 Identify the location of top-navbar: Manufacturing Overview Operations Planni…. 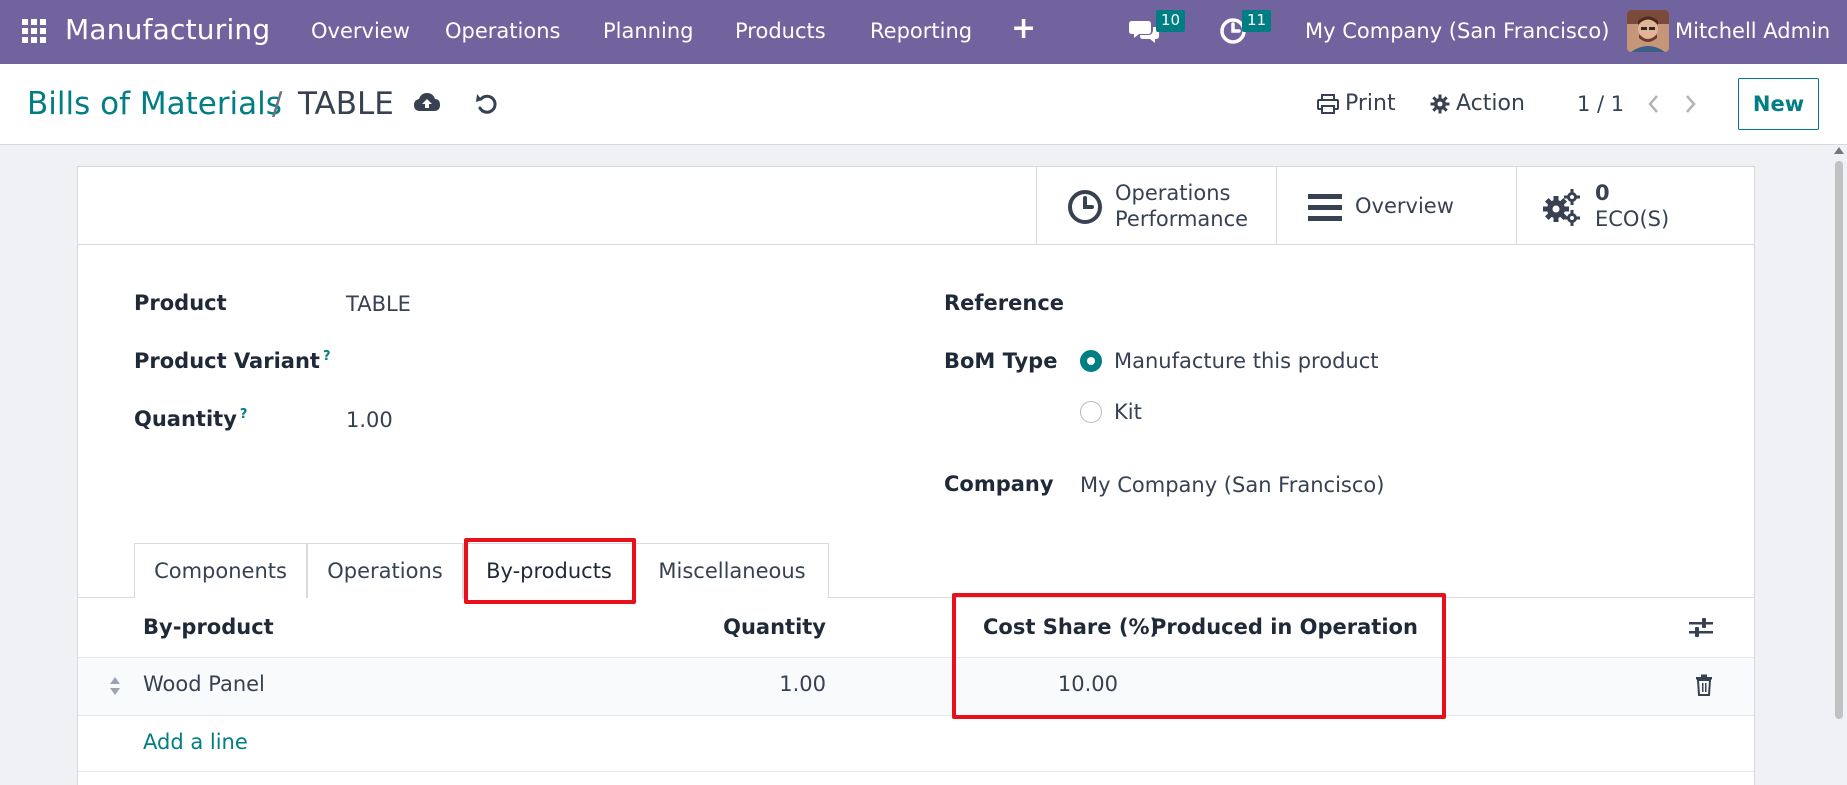
(923, 32).